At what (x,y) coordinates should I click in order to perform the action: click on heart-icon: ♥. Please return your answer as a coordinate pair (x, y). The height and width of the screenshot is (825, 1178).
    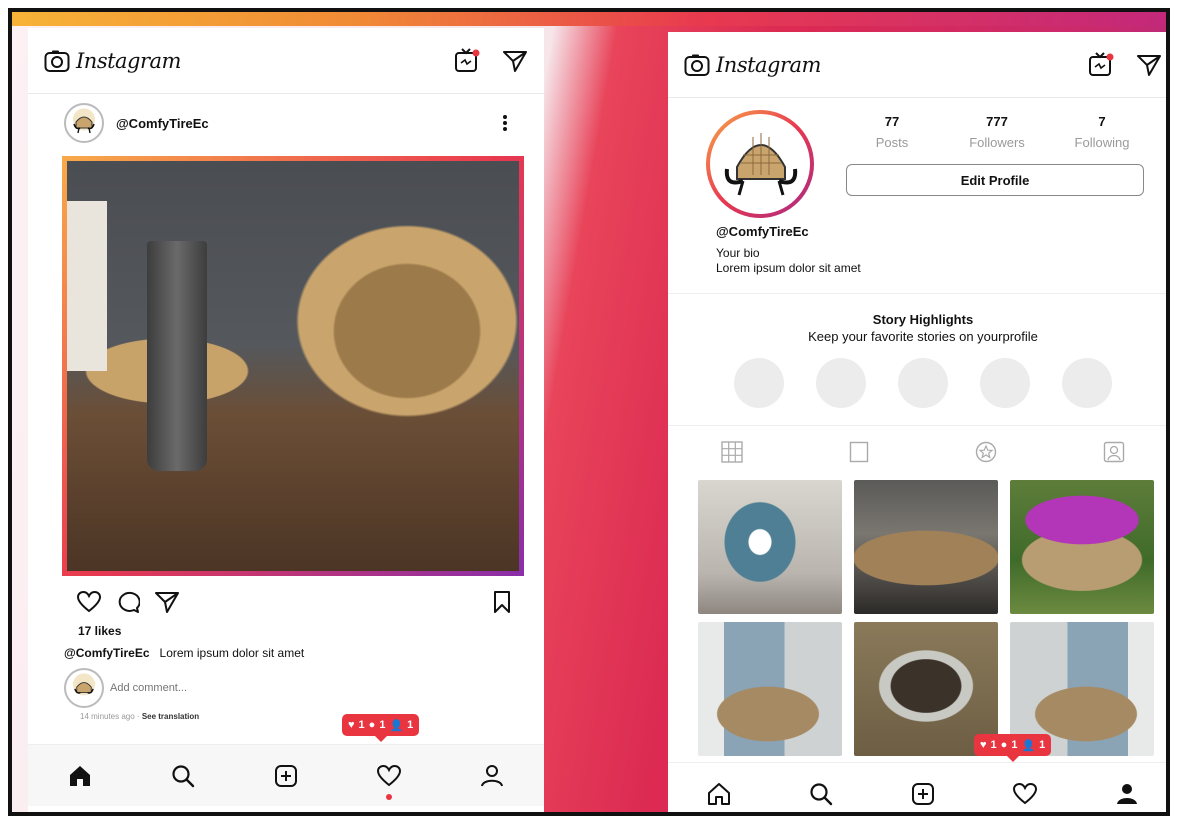
    Looking at the image, I should click on (983, 745).